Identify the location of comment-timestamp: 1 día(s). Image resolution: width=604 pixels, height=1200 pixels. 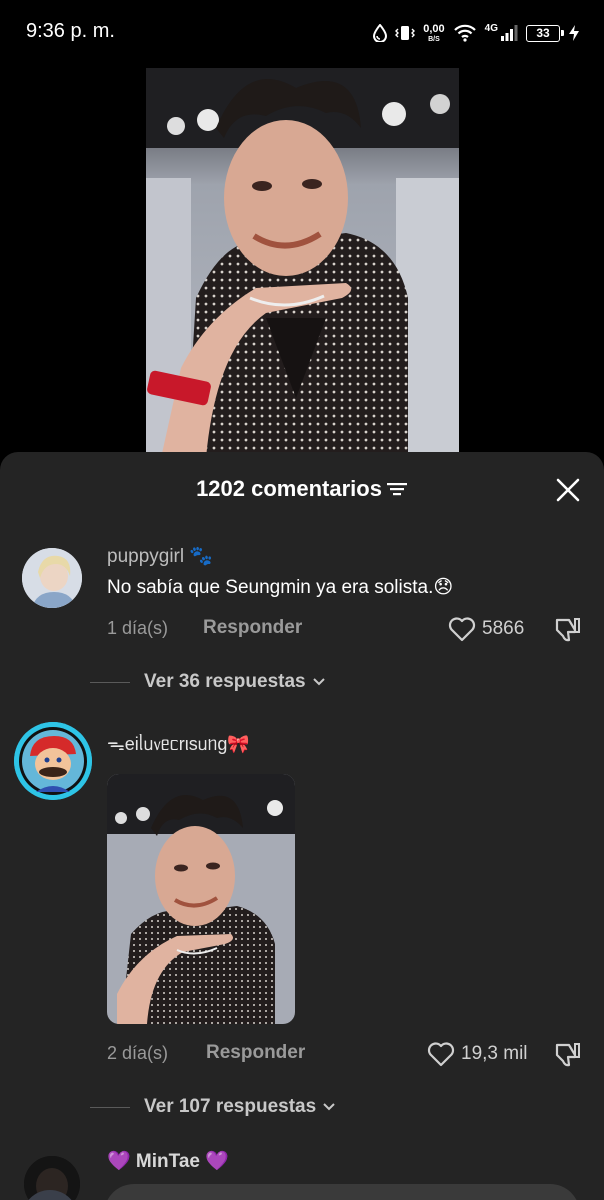
(138, 628).